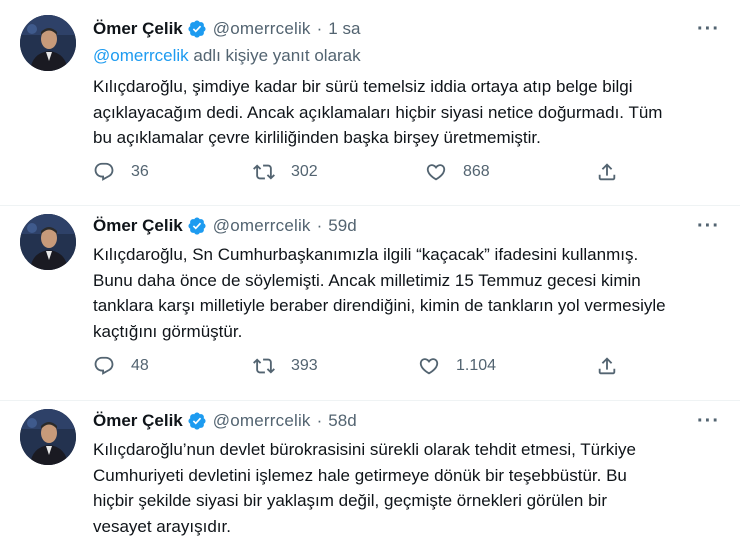 This screenshot has height=547, width=740. I want to click on retweet-count: 393, so click(304, 365).